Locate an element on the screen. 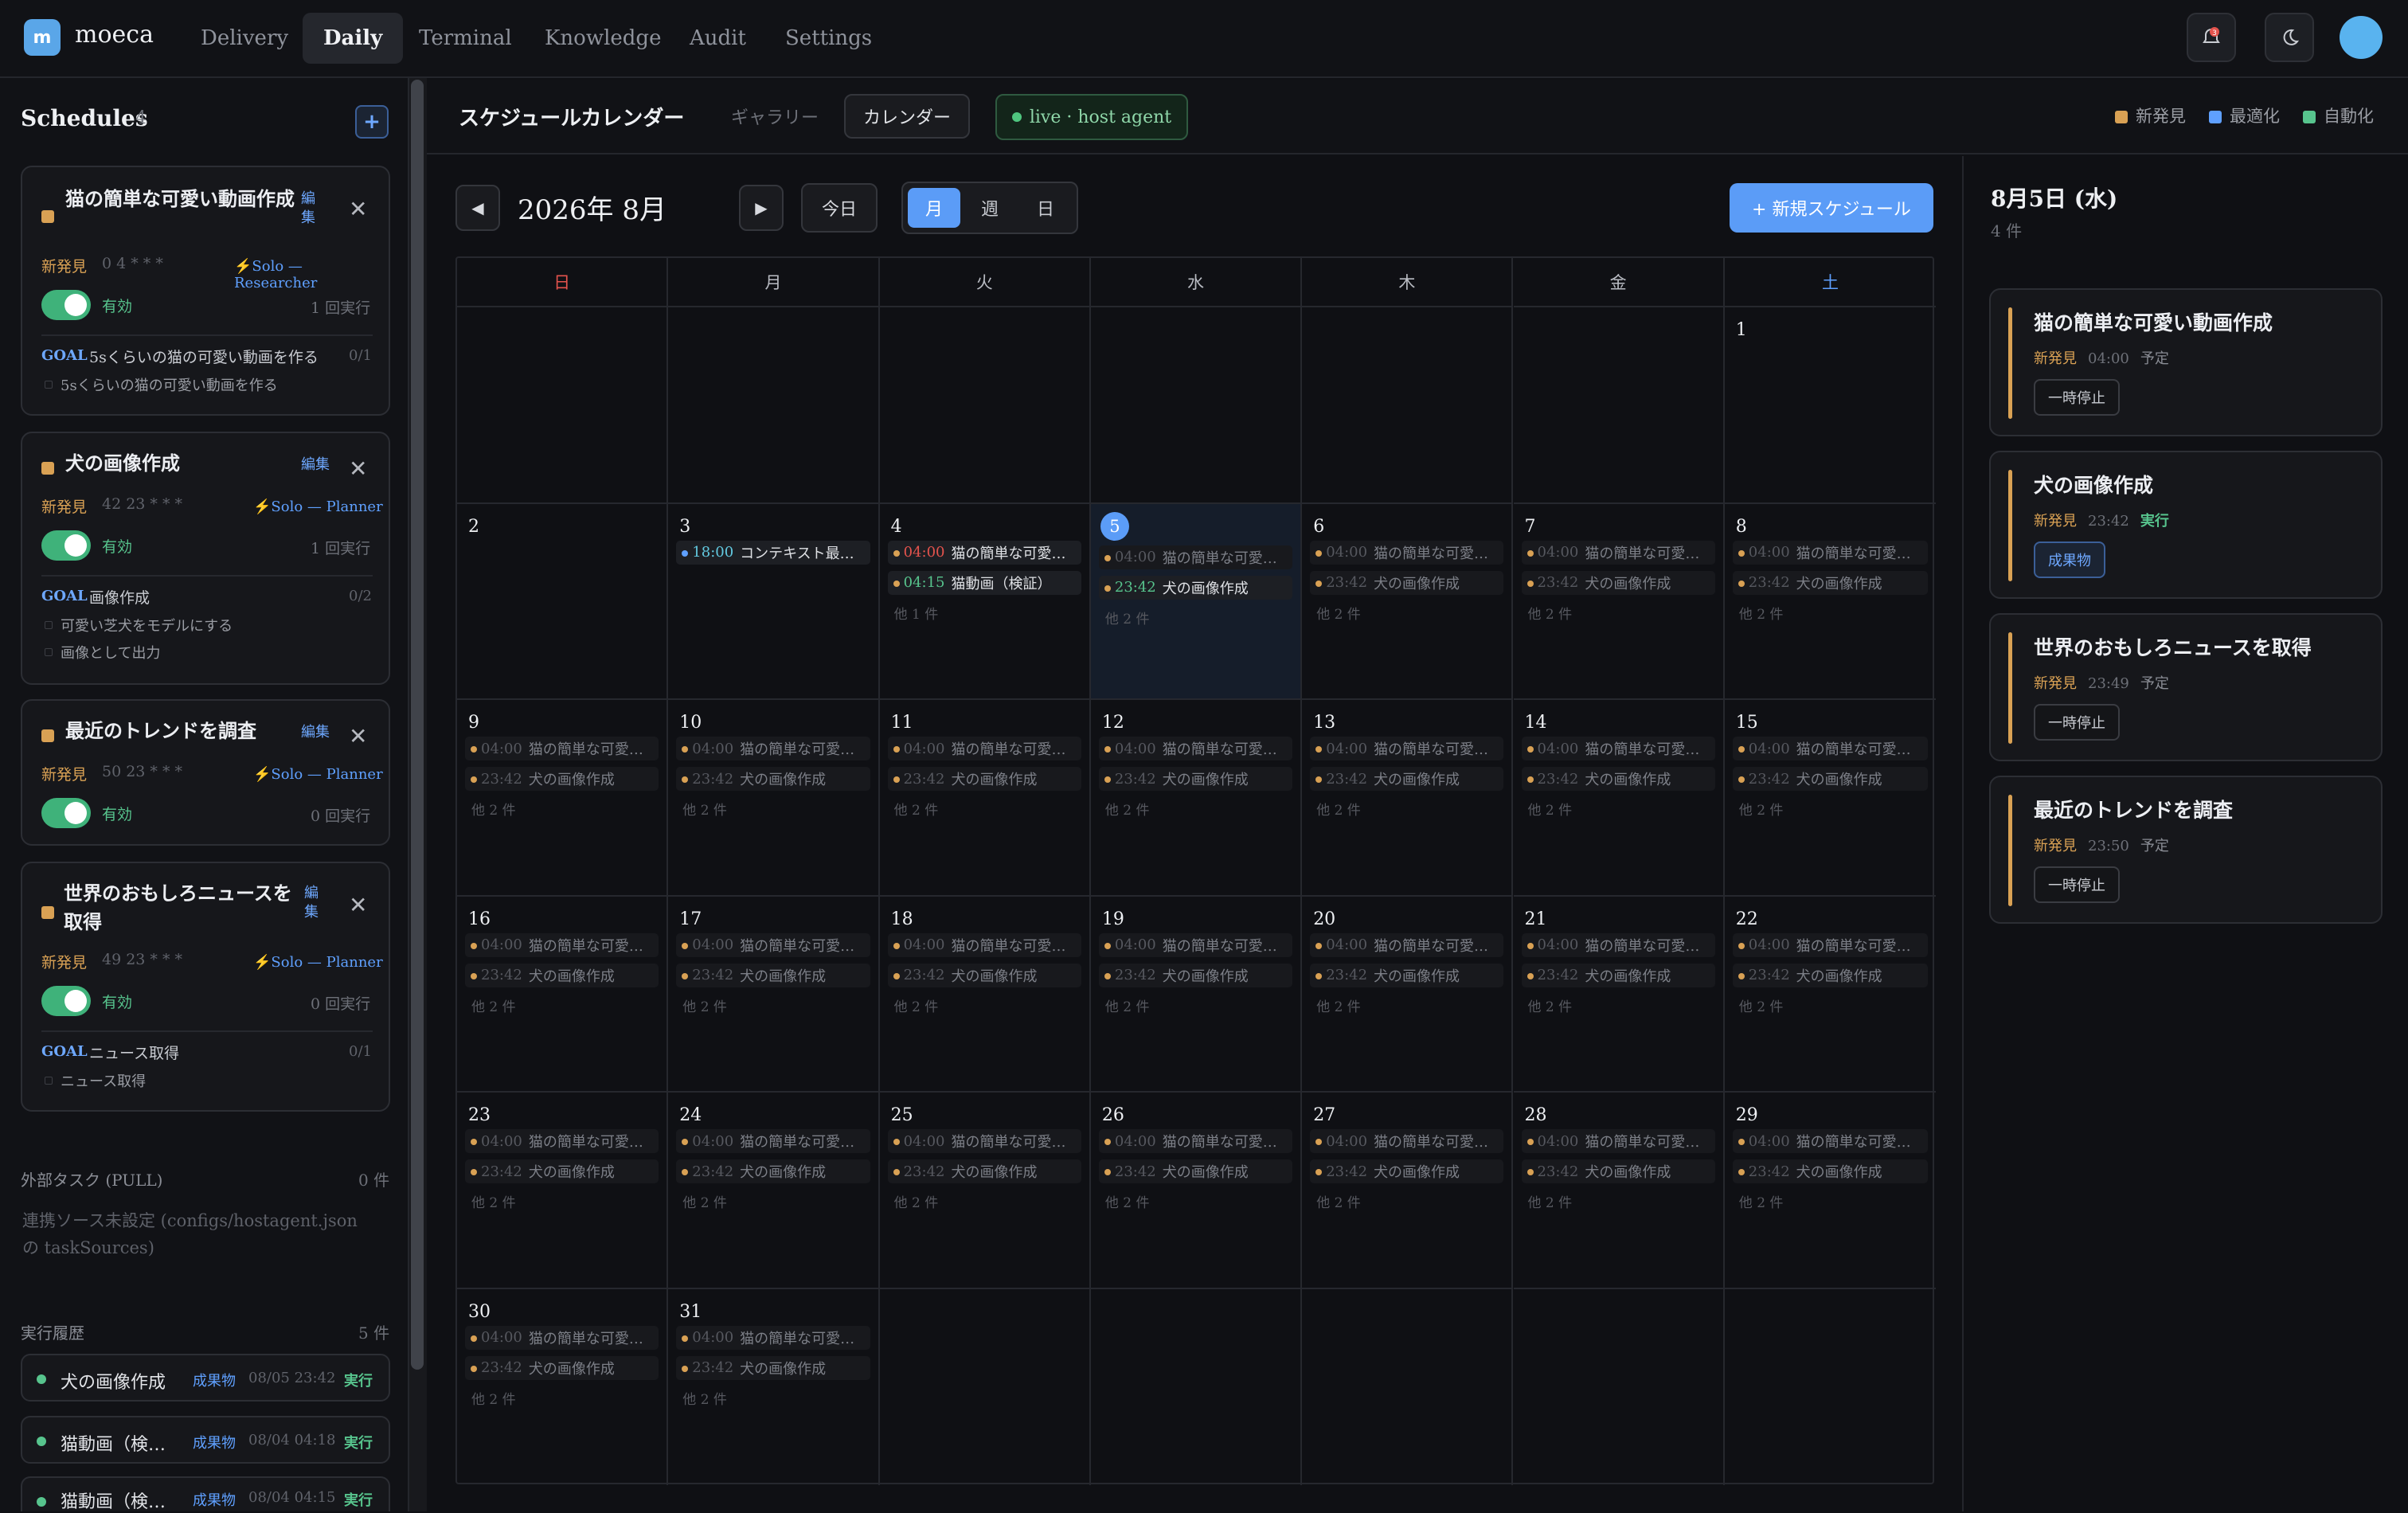 The image size is (2408, 1513). calendar-day-cell: 13 04:00 猫の簡単な可愛… 23:42 犬の画像作成他 2 件 is located at coordinates (1408, 798).